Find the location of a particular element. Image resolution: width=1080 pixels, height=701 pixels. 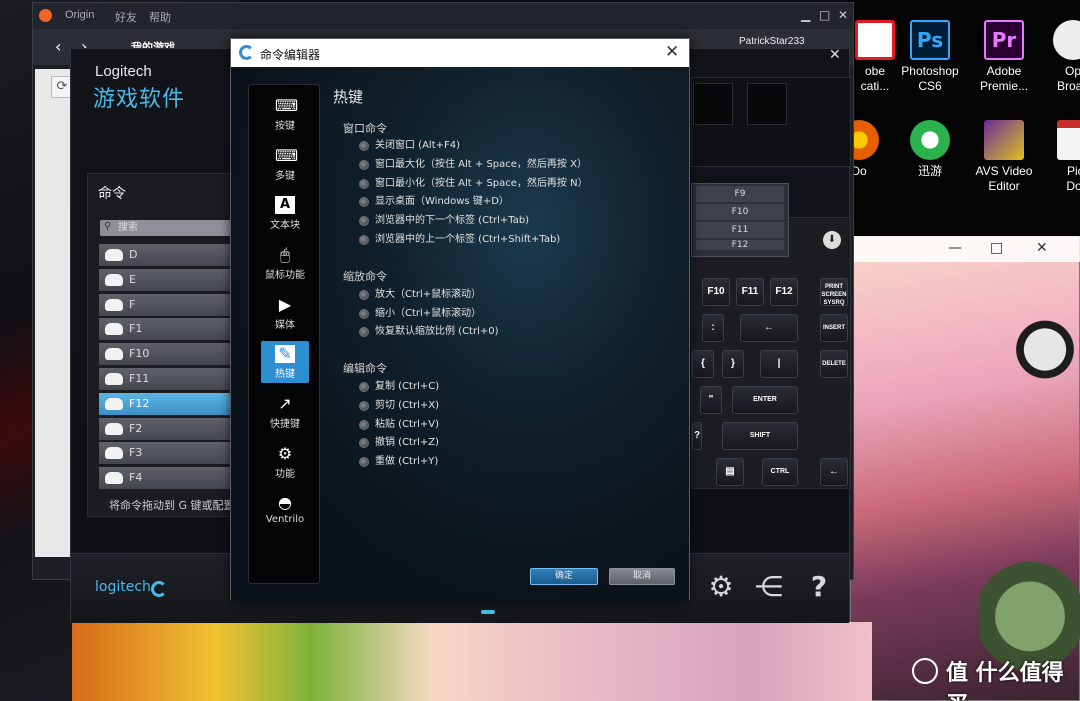

textblock-icon: A is located at coordinates (285, 205).